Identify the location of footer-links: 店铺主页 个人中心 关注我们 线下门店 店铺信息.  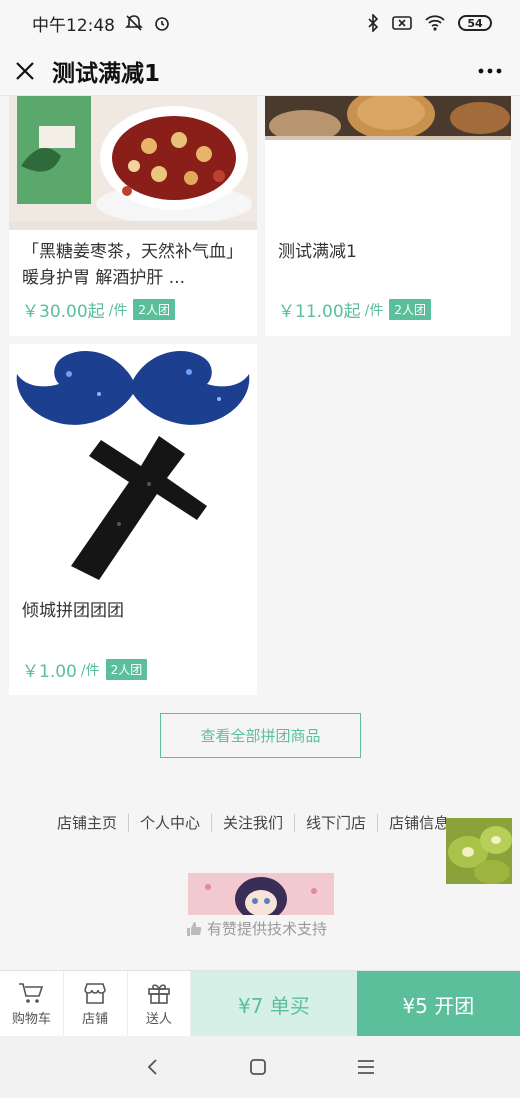
(253, 822).